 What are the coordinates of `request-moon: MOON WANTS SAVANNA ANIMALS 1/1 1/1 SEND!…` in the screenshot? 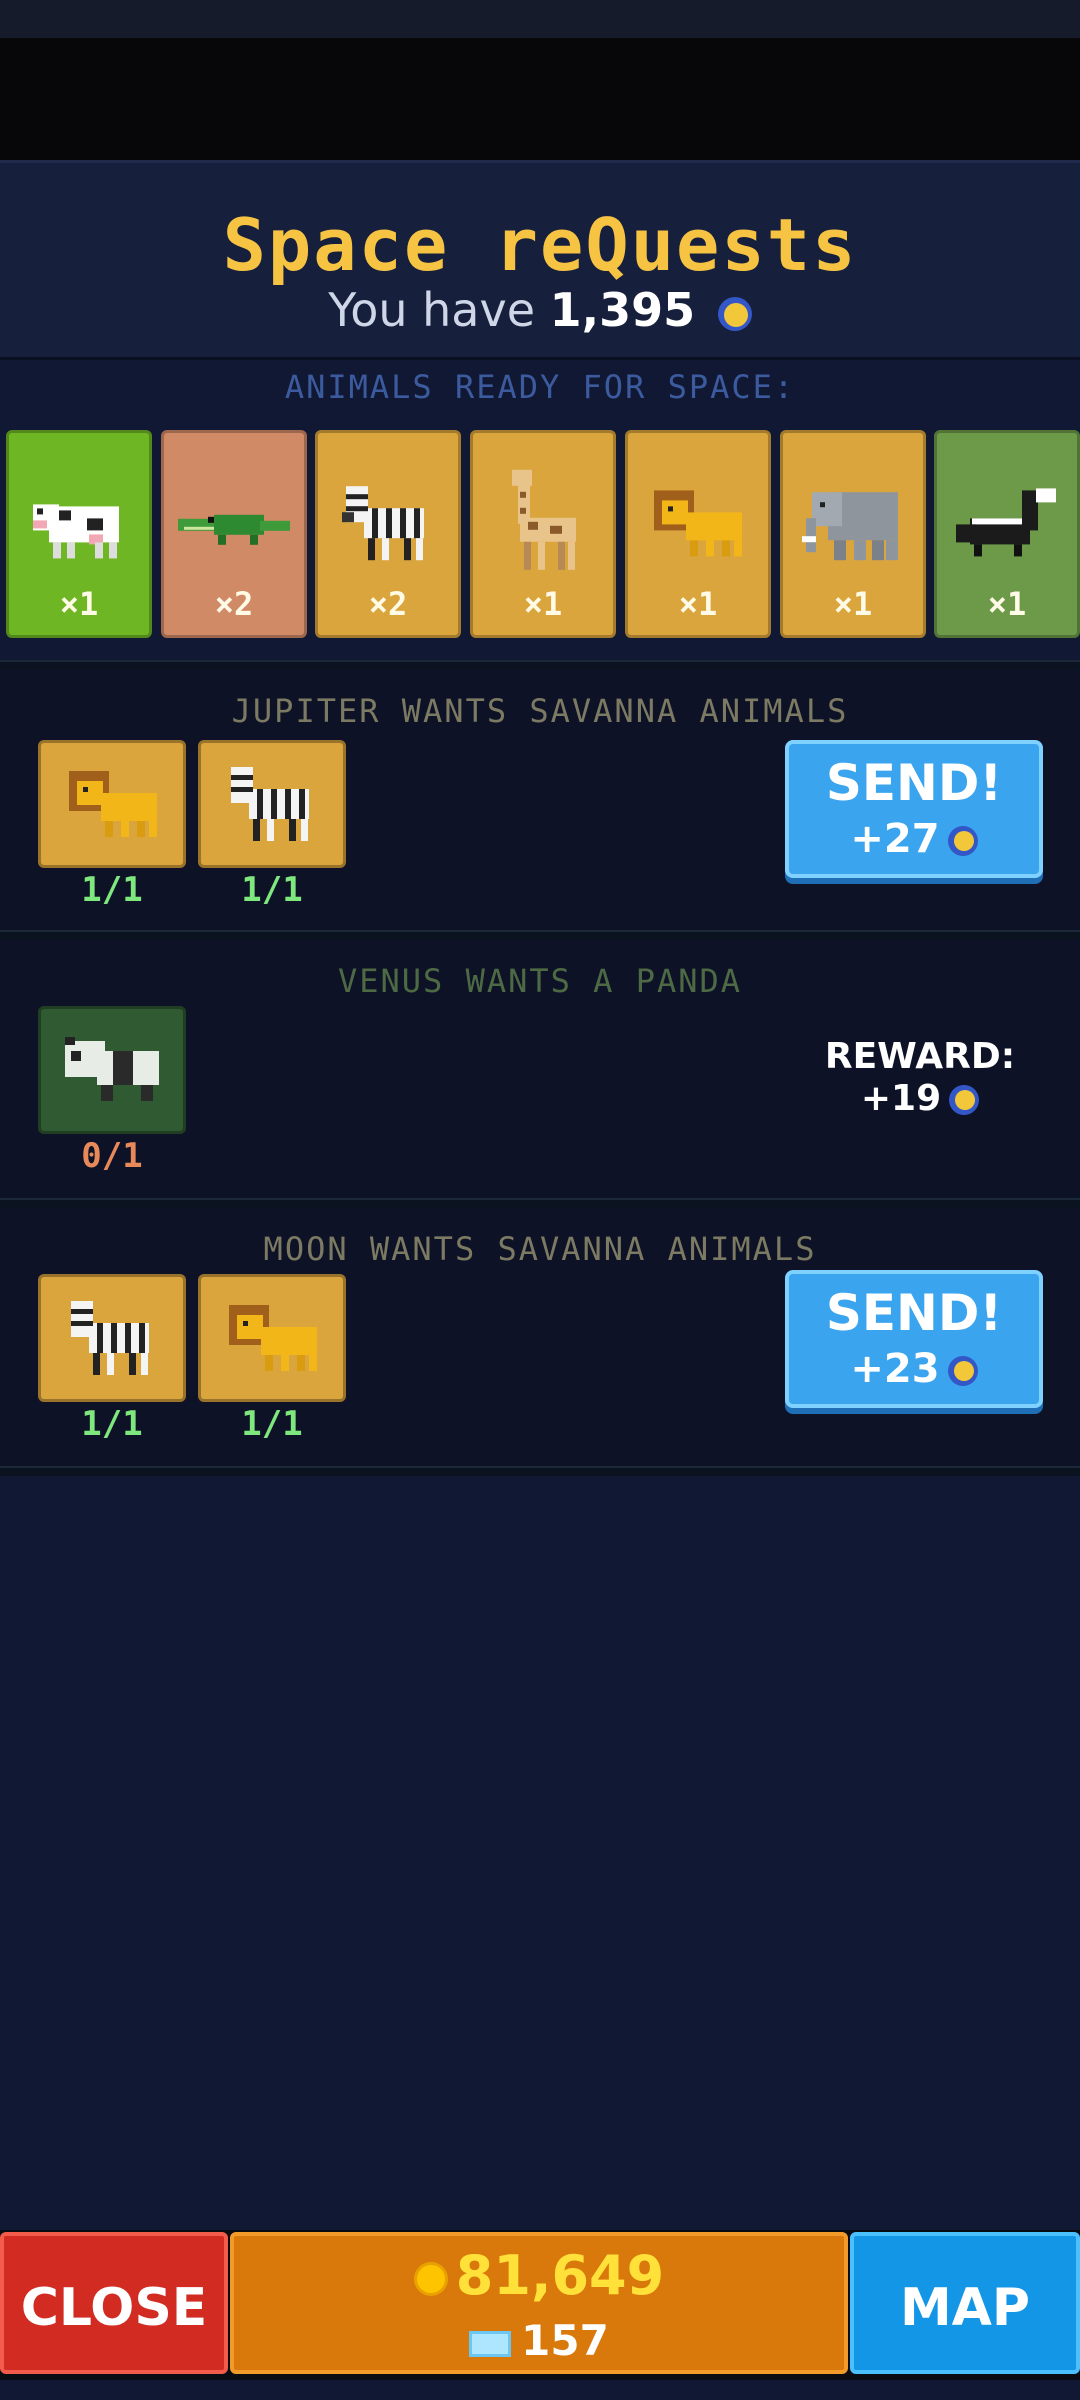 It's located at (540, 1337).